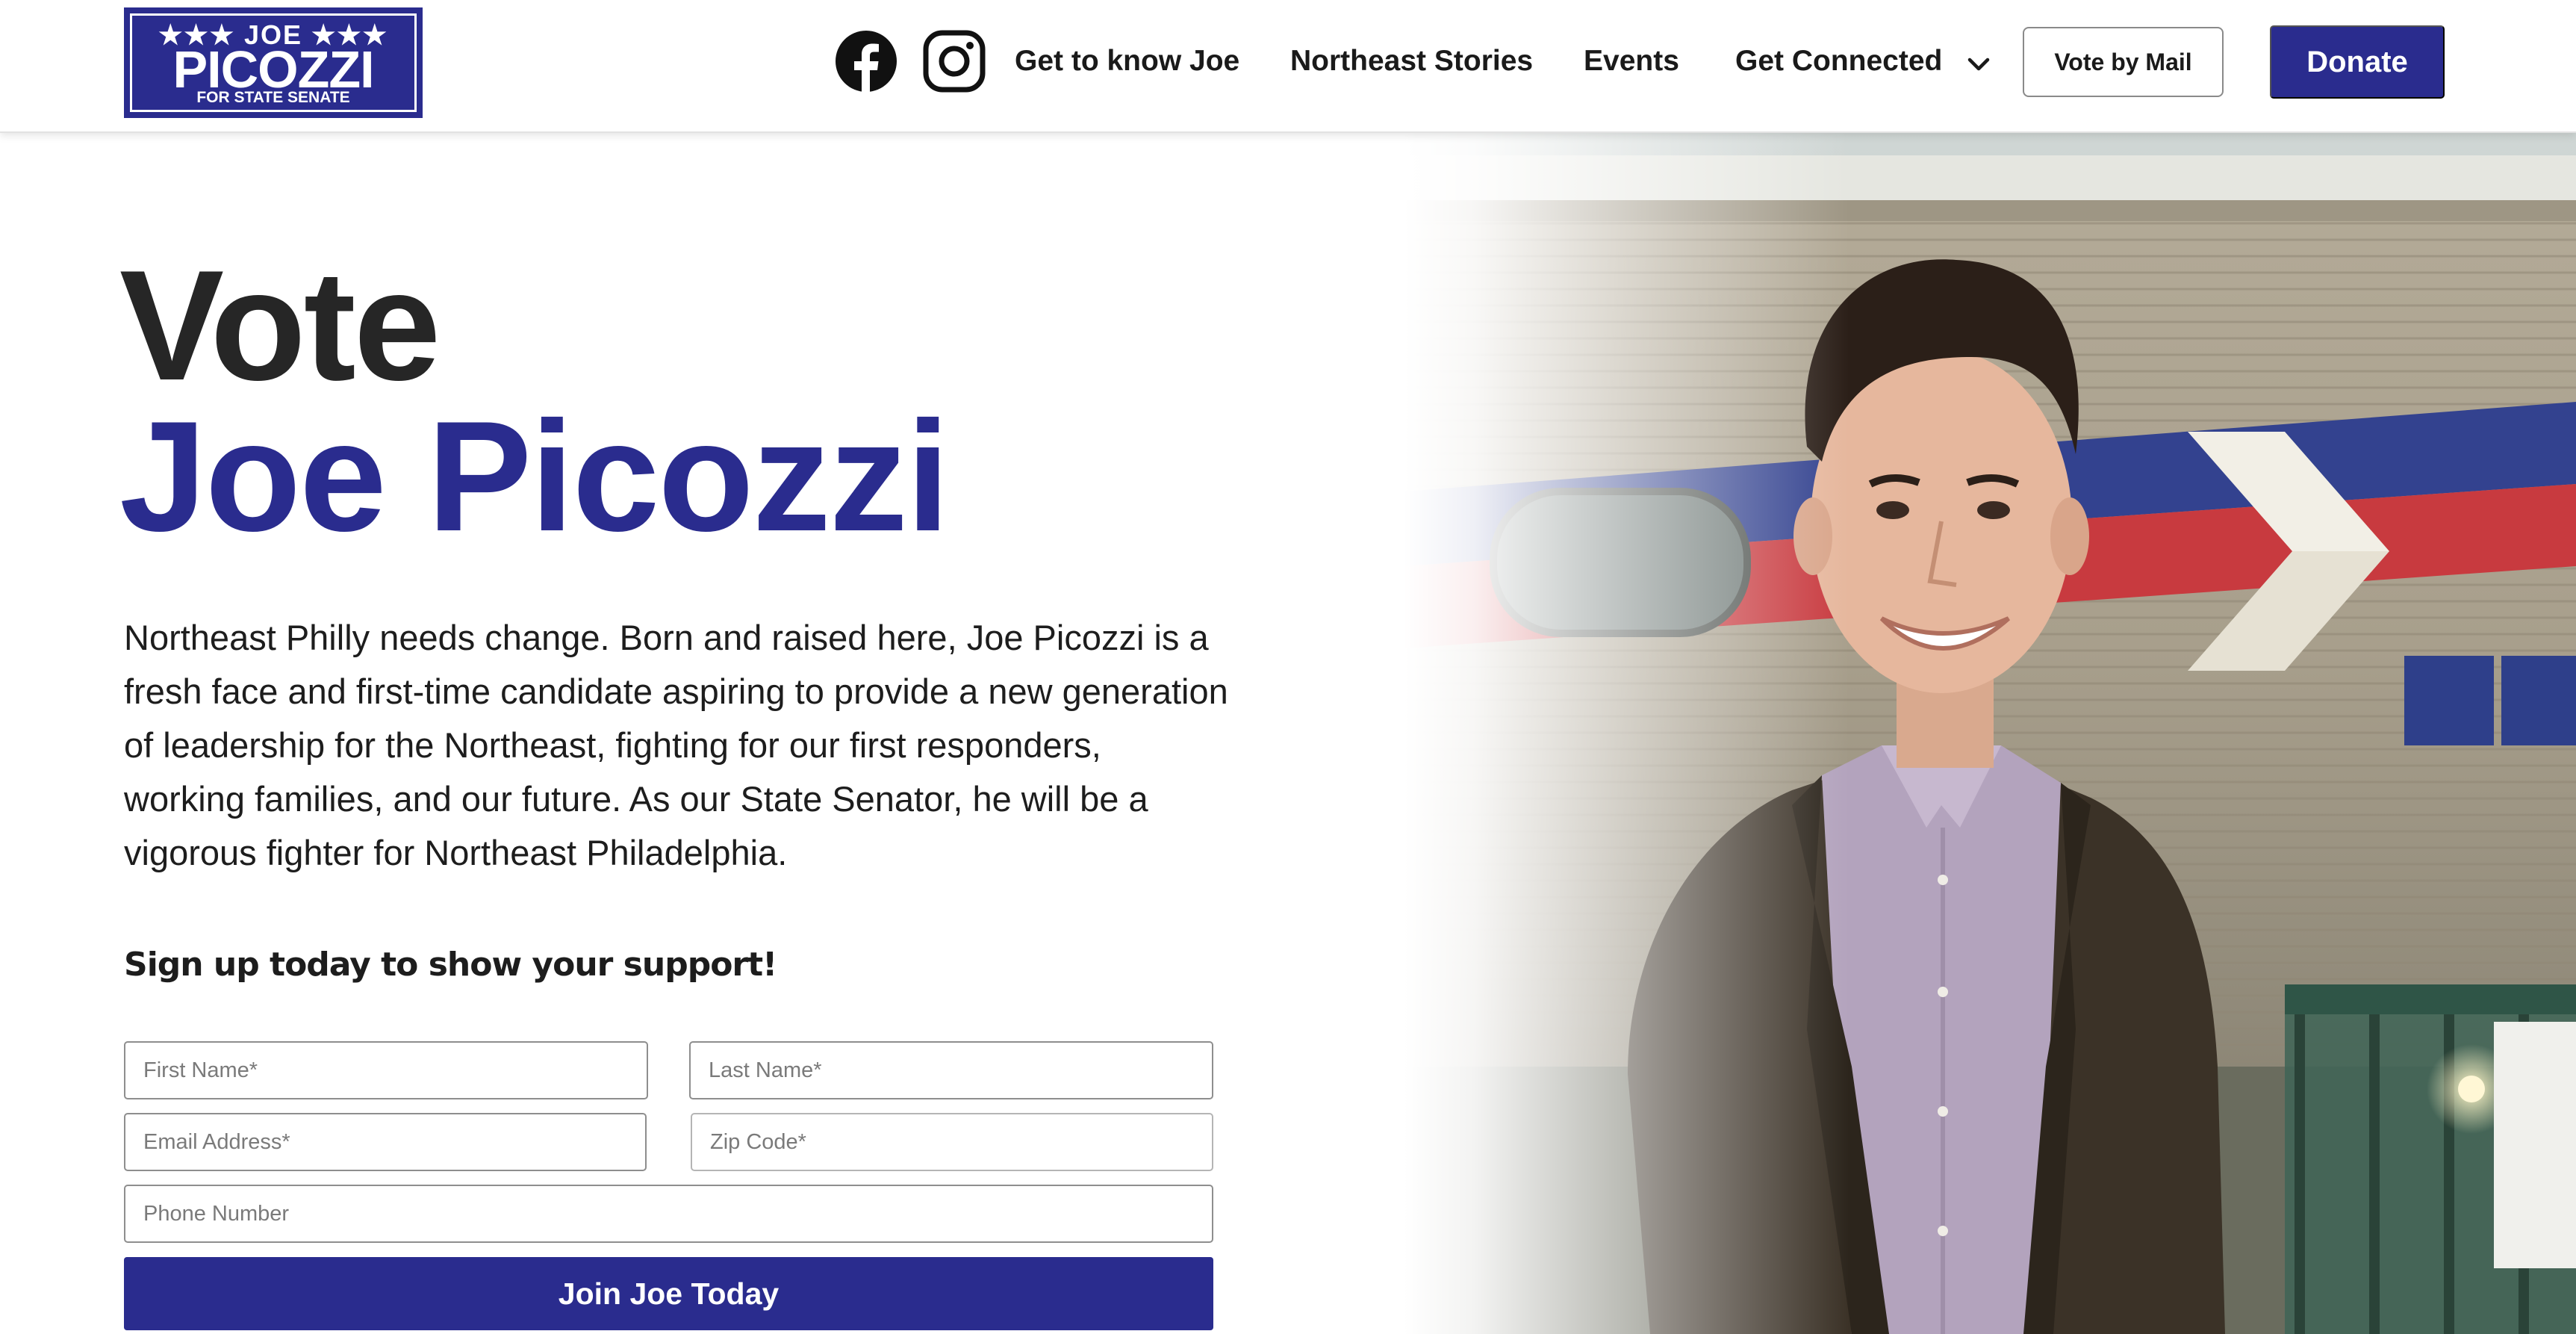 This screenshot has width=2576, height=1334. I want to click on nav-northeast-stories: Northeast Stories, so click(1411, 61).